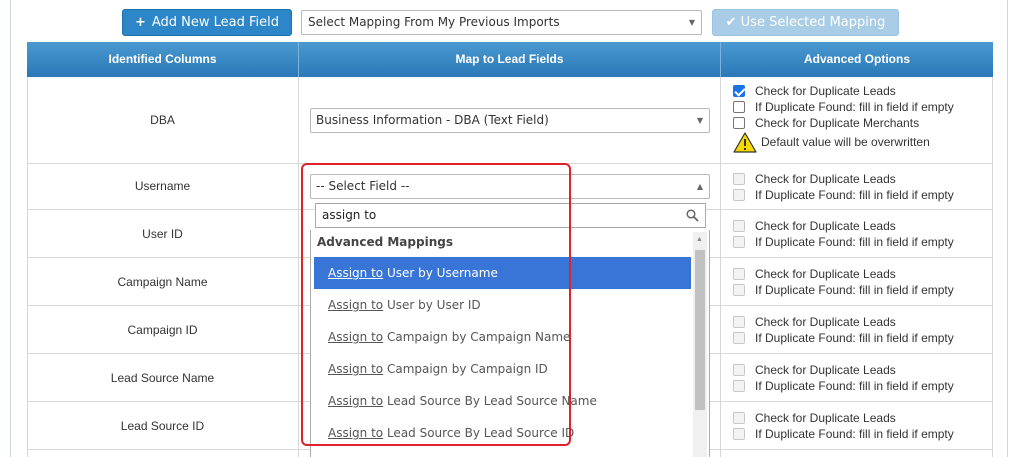  Describe the element at coordinates (845, 142) in the screenshot. I see `default-overwritten-label: Default value will be overwritten` at that location.